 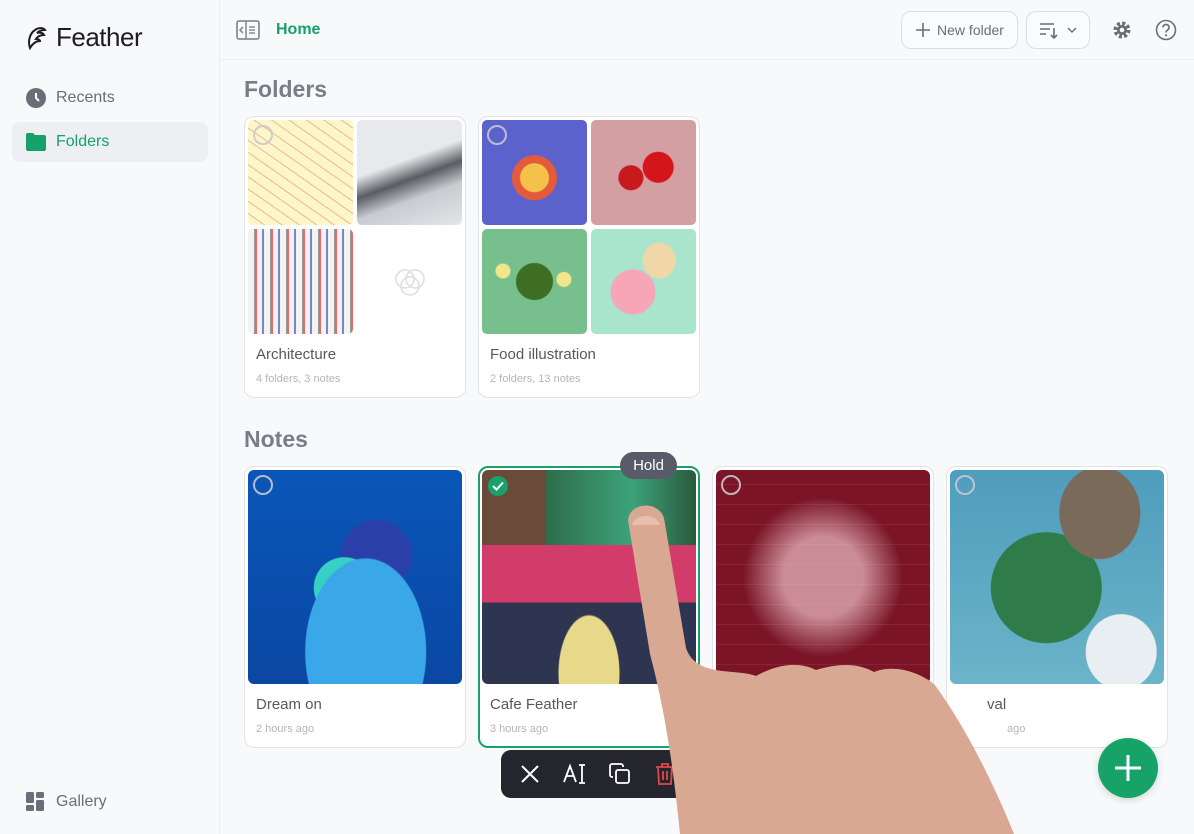 I want to click on note-card: val ago, so click(x=1057, y=607).